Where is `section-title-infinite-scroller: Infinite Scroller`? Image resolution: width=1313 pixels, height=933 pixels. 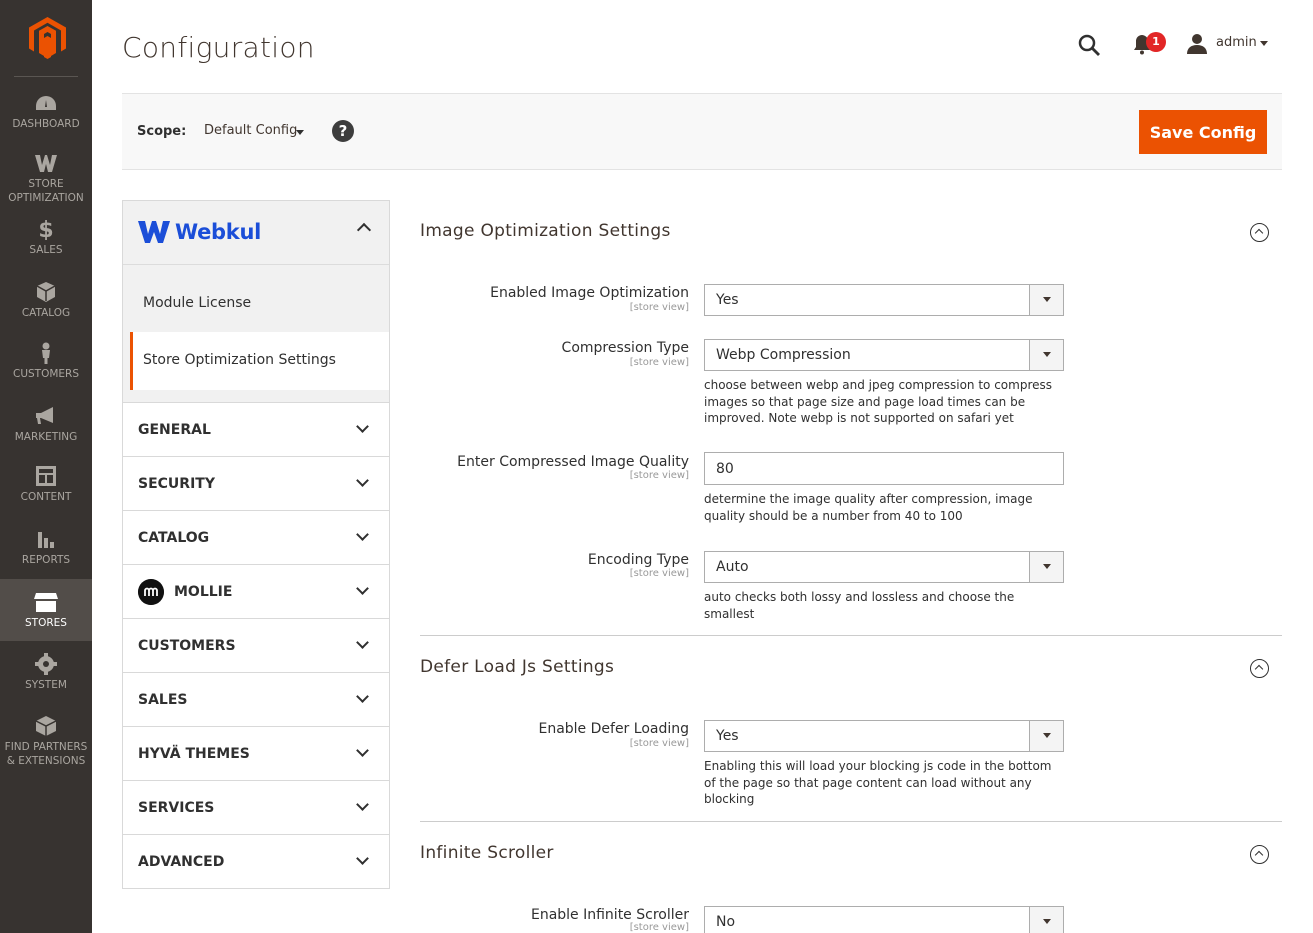 section-title-infinite-scroller: Infinite Scroller is located at coordinates (487, 853).